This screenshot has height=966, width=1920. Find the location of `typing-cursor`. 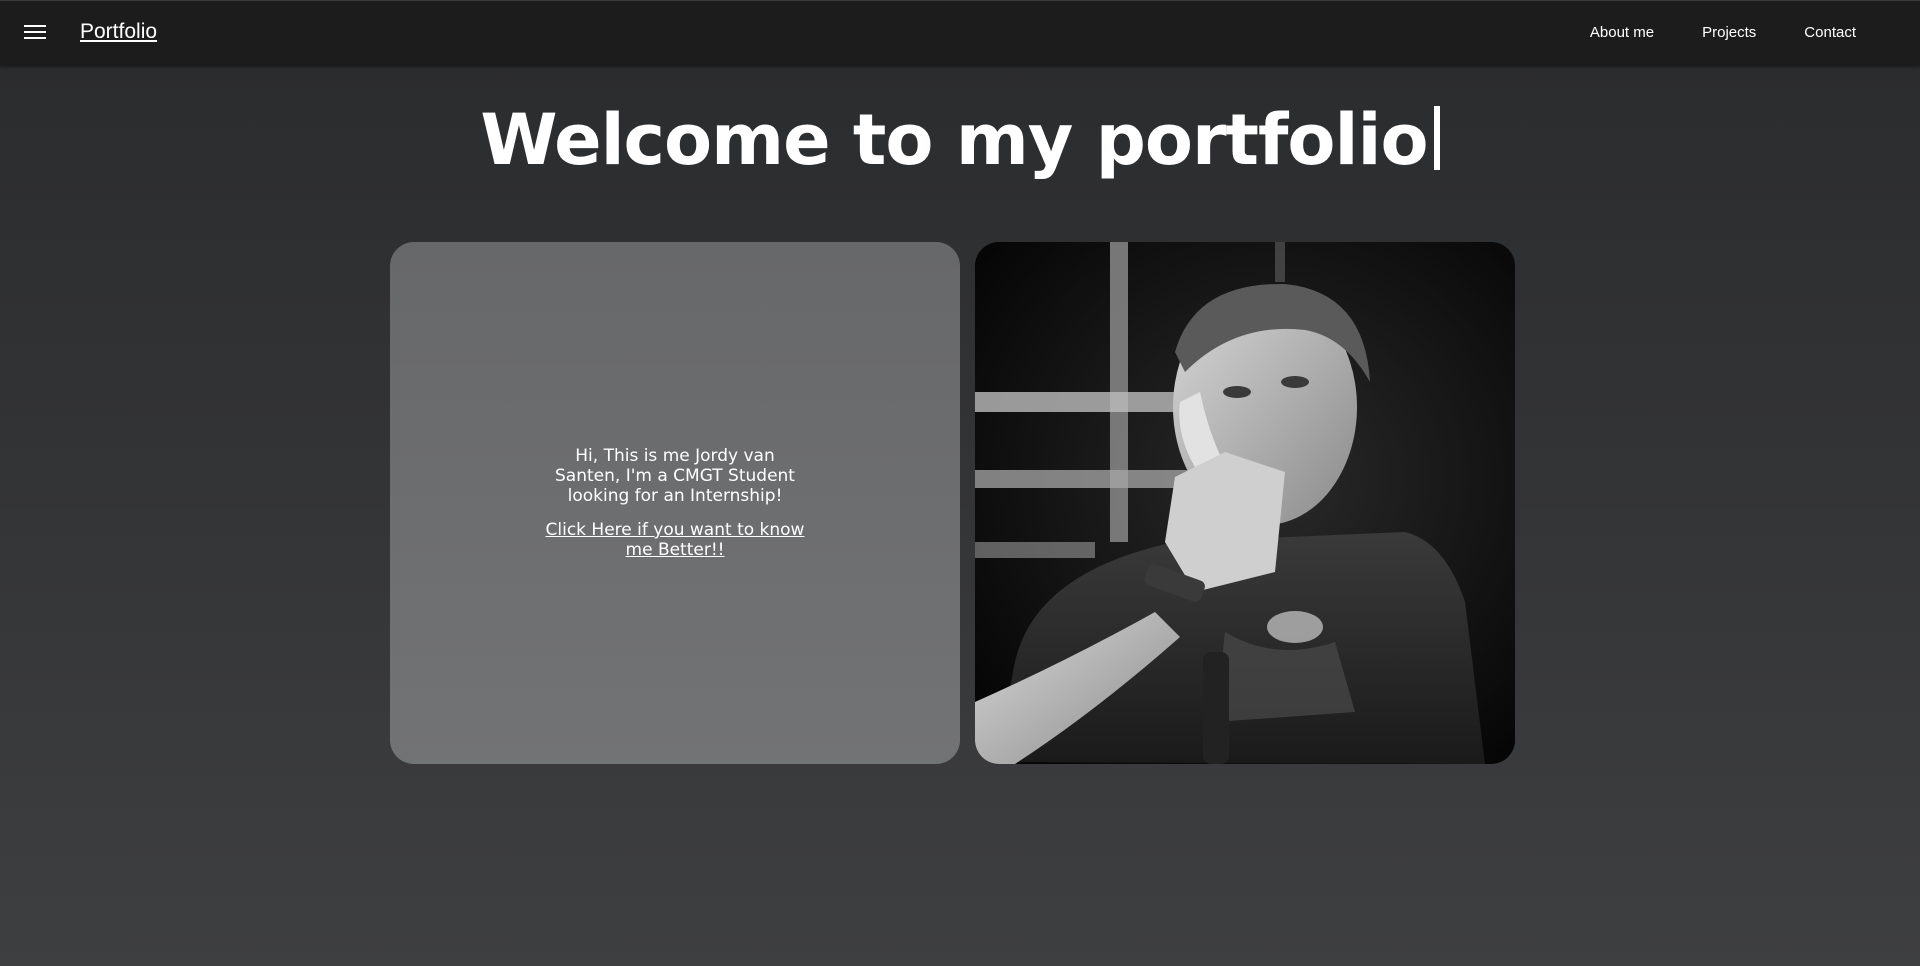

typing-cursor is located at coordinates (1436, 138).